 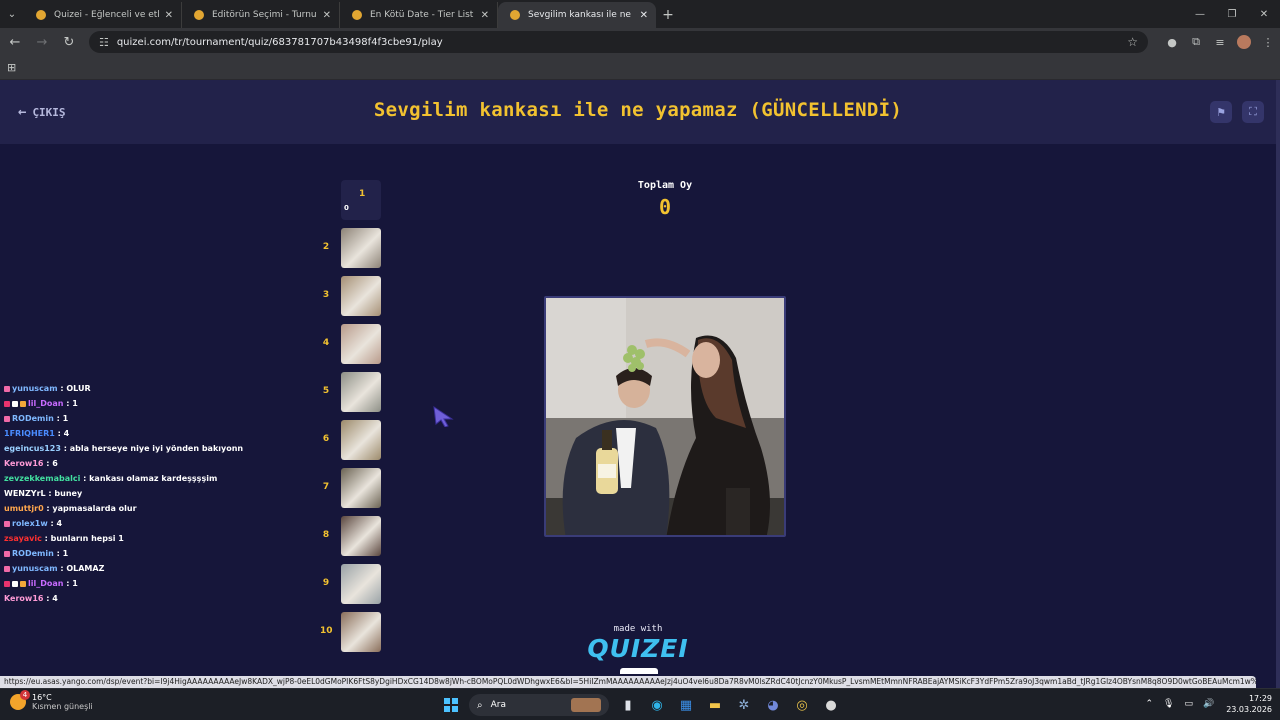 What do you see at coordinates (355, 392) in the screenshot?
I see `ranking-item: 5` at bounding box center [355, 392].